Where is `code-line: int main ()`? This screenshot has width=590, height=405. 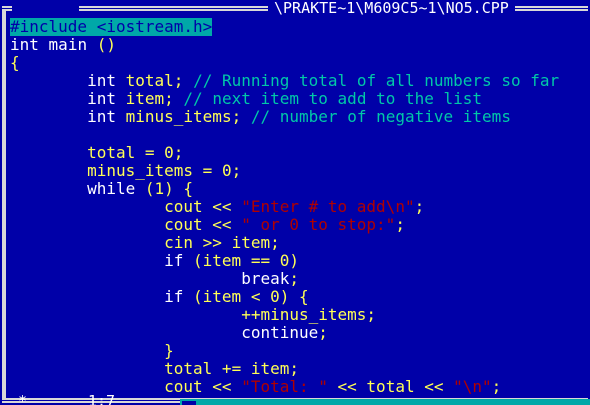 code-line: int main () is located at coordinates (299, 45).